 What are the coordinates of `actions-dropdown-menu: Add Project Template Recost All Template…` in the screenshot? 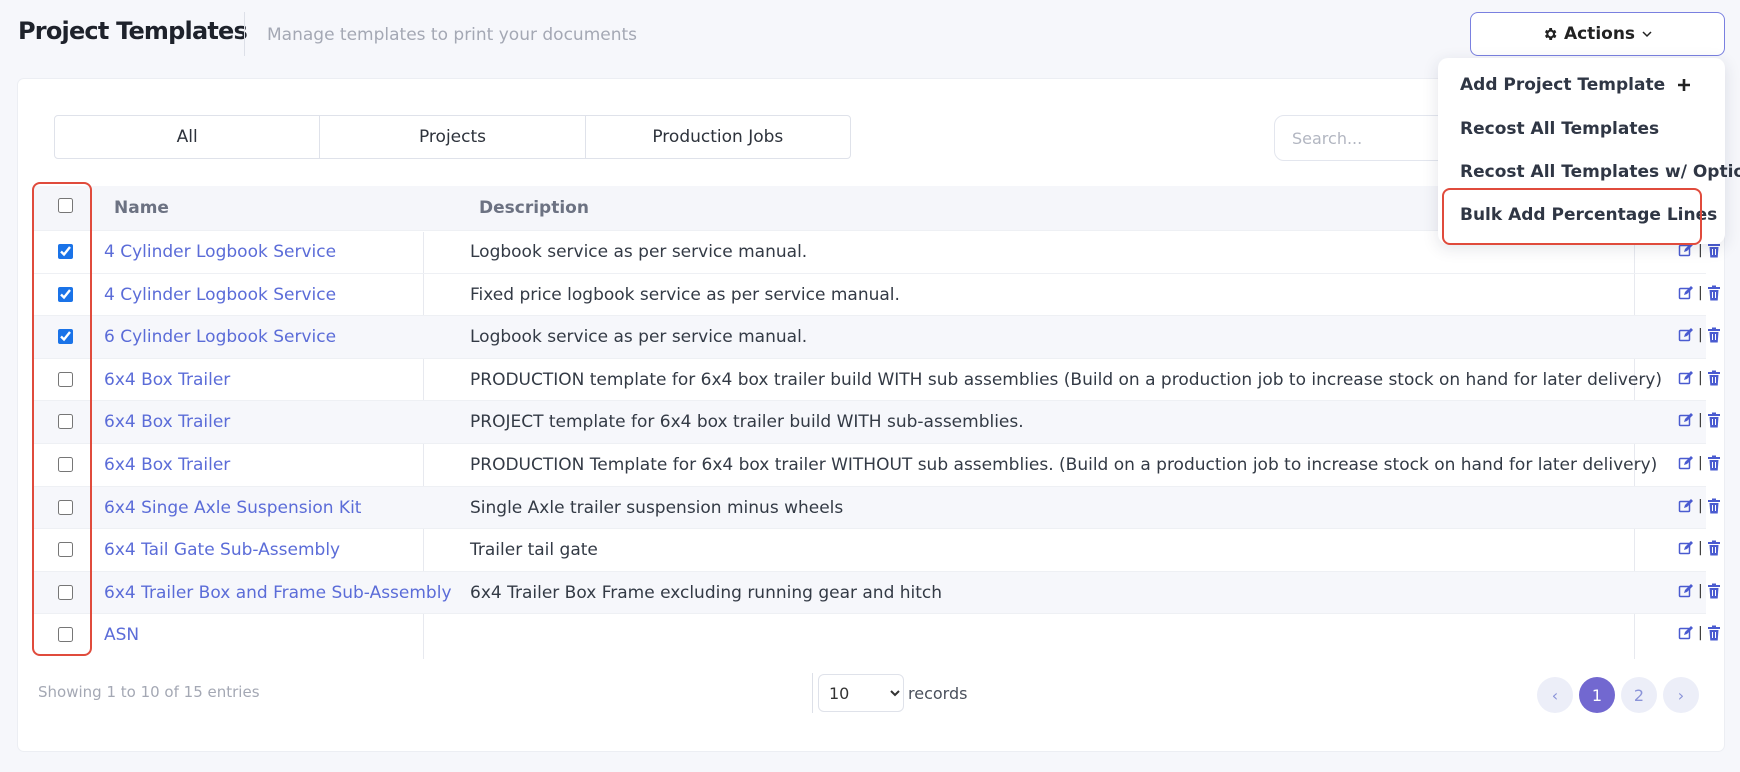 It's located at (1589, 151).